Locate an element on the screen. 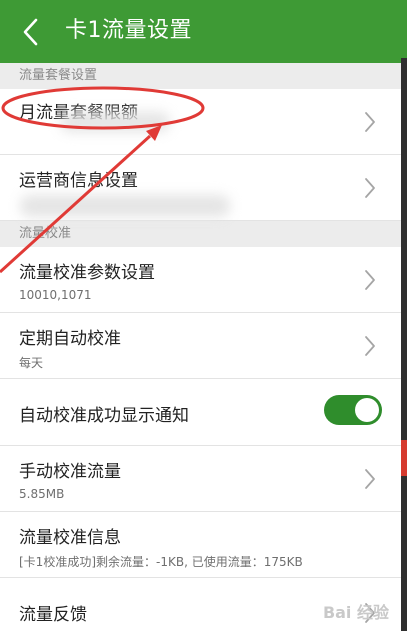  watermark: Bai 经验 is located at coordinates (355, 612).